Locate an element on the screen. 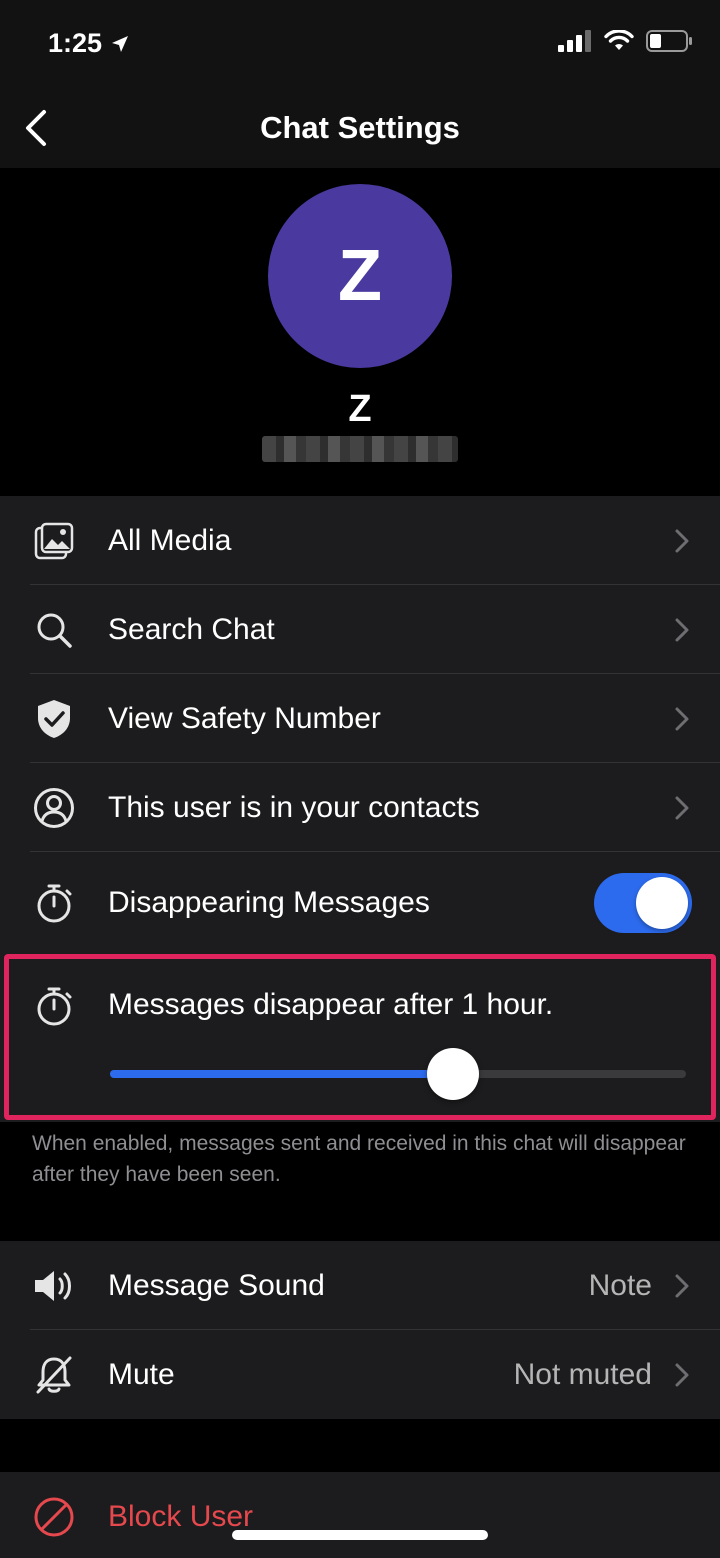 This screenshot has height=1558, width=720. disappearing-messages-row: Disappearing Messages is located at coordinates (360, 903).